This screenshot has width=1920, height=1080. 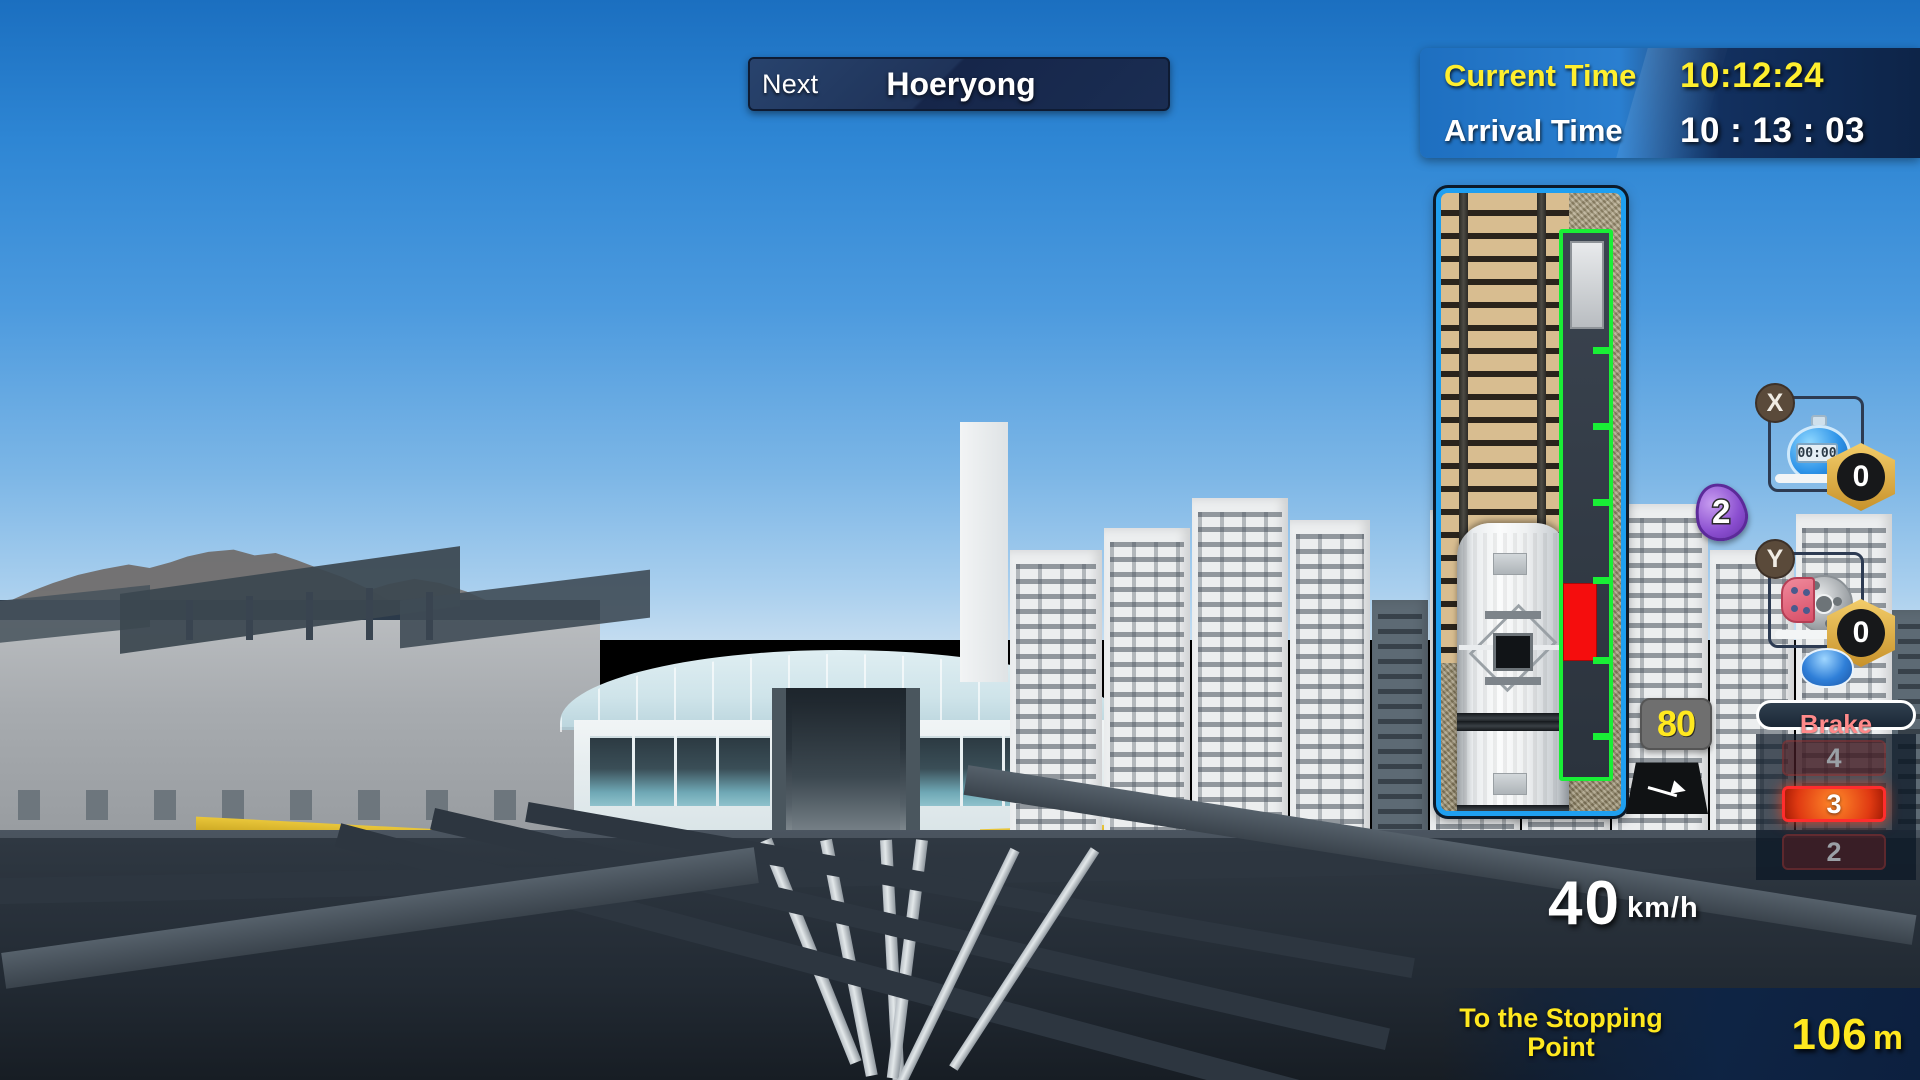 I want to click on brake-caliper, so click(x=1798, y=600).